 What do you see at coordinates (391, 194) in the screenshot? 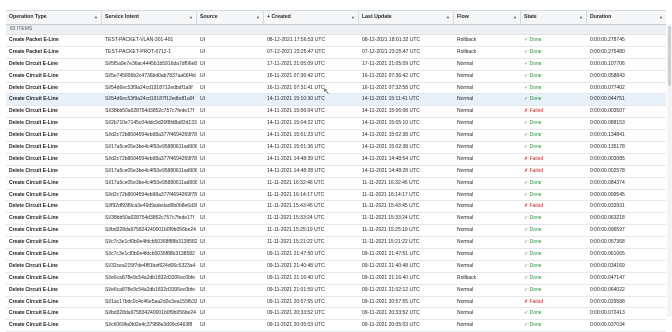
I see `table-cell: 11-11-2021 16:14:17 UTC` at bounding box center [391, 194].